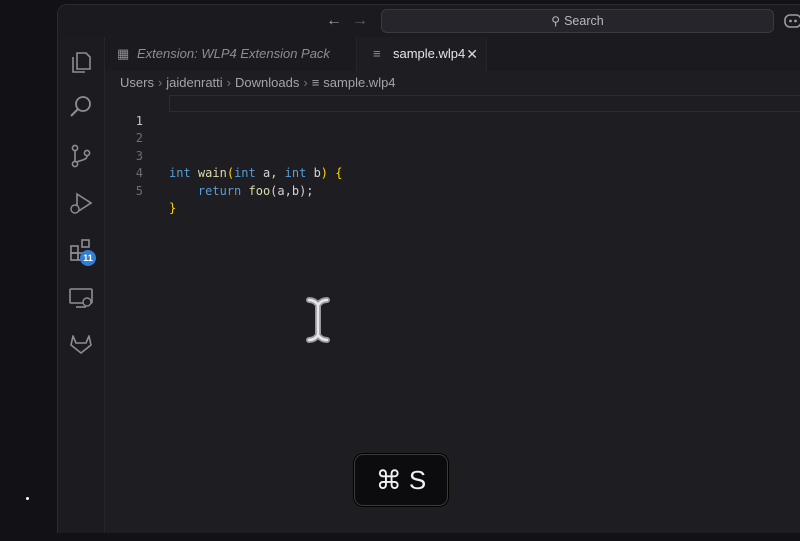 Image resolution: width=800 pixels, height=541 pixels. What do you see at coordinates (123, 53) in the screenshot?
I see `extensions-icon: ▦` at bounding box center [123, 53].